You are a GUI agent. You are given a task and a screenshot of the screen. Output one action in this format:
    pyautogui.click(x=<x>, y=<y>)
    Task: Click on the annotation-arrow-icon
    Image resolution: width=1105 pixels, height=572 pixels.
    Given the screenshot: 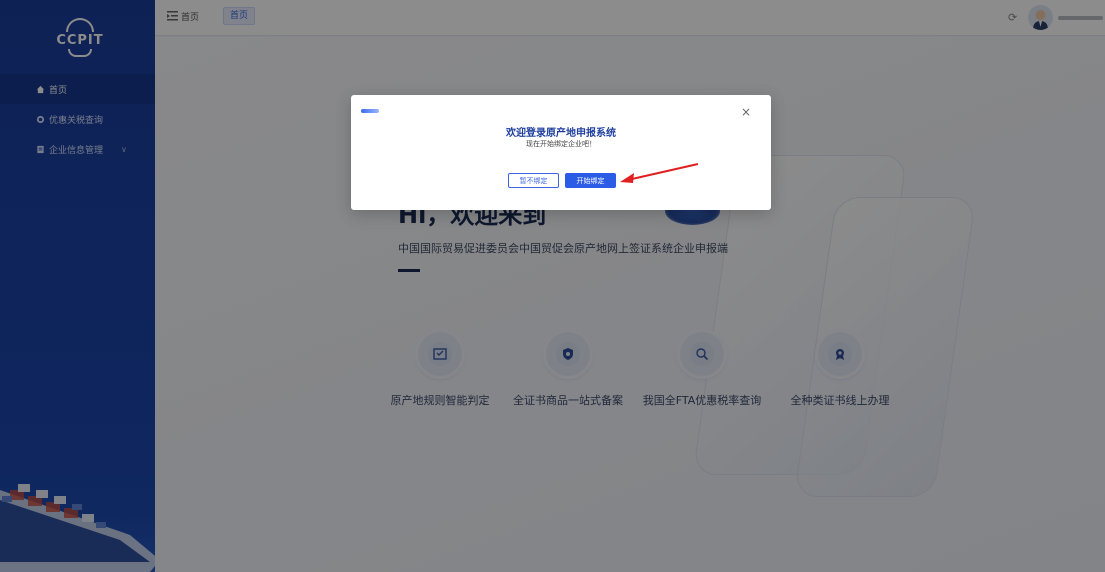 What is the action you would take?
    pyautogui.click(x=659, y=173)
    